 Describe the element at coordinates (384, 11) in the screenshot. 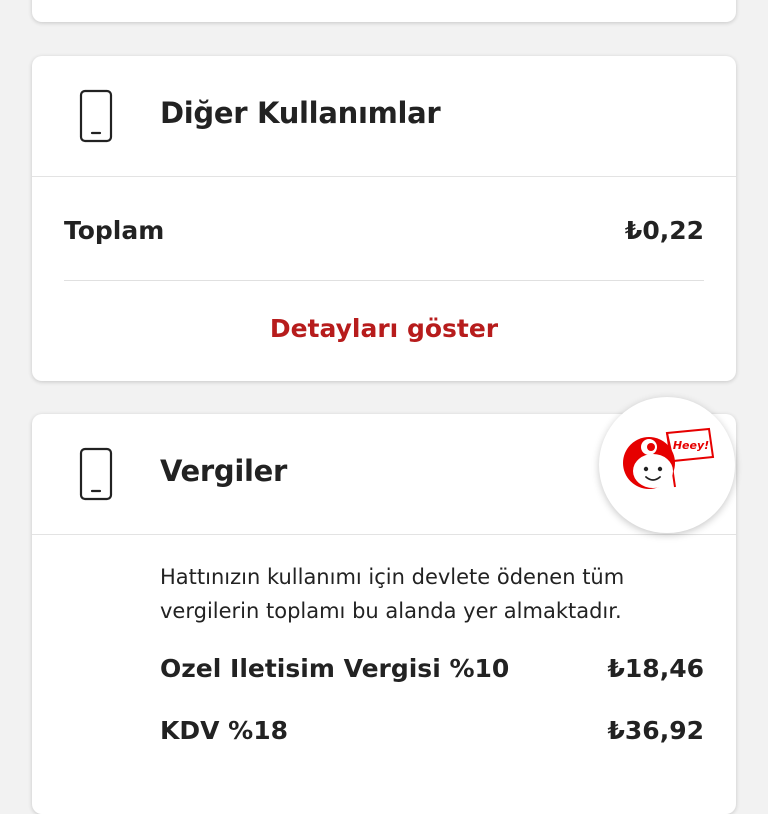

I see `previous-card` at that location.